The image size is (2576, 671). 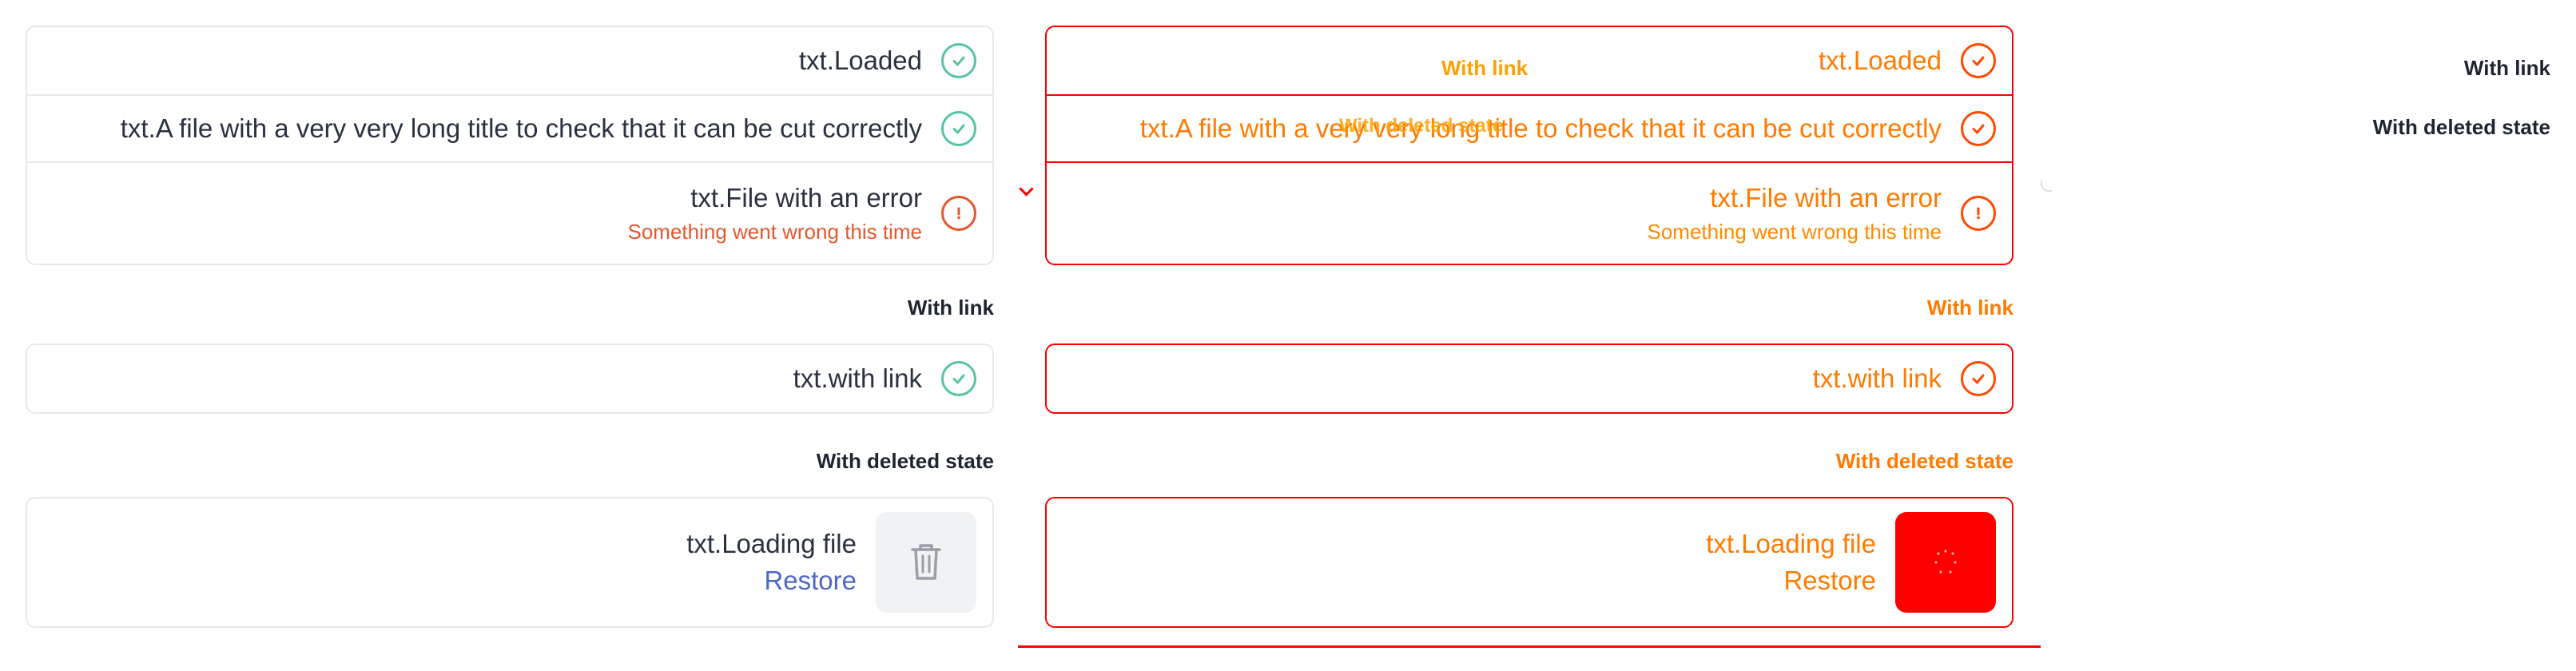 What do you see at coordinates (1026, 189) in the screenshot?
I see `debug-marker` at bounding box center [1026, 189].